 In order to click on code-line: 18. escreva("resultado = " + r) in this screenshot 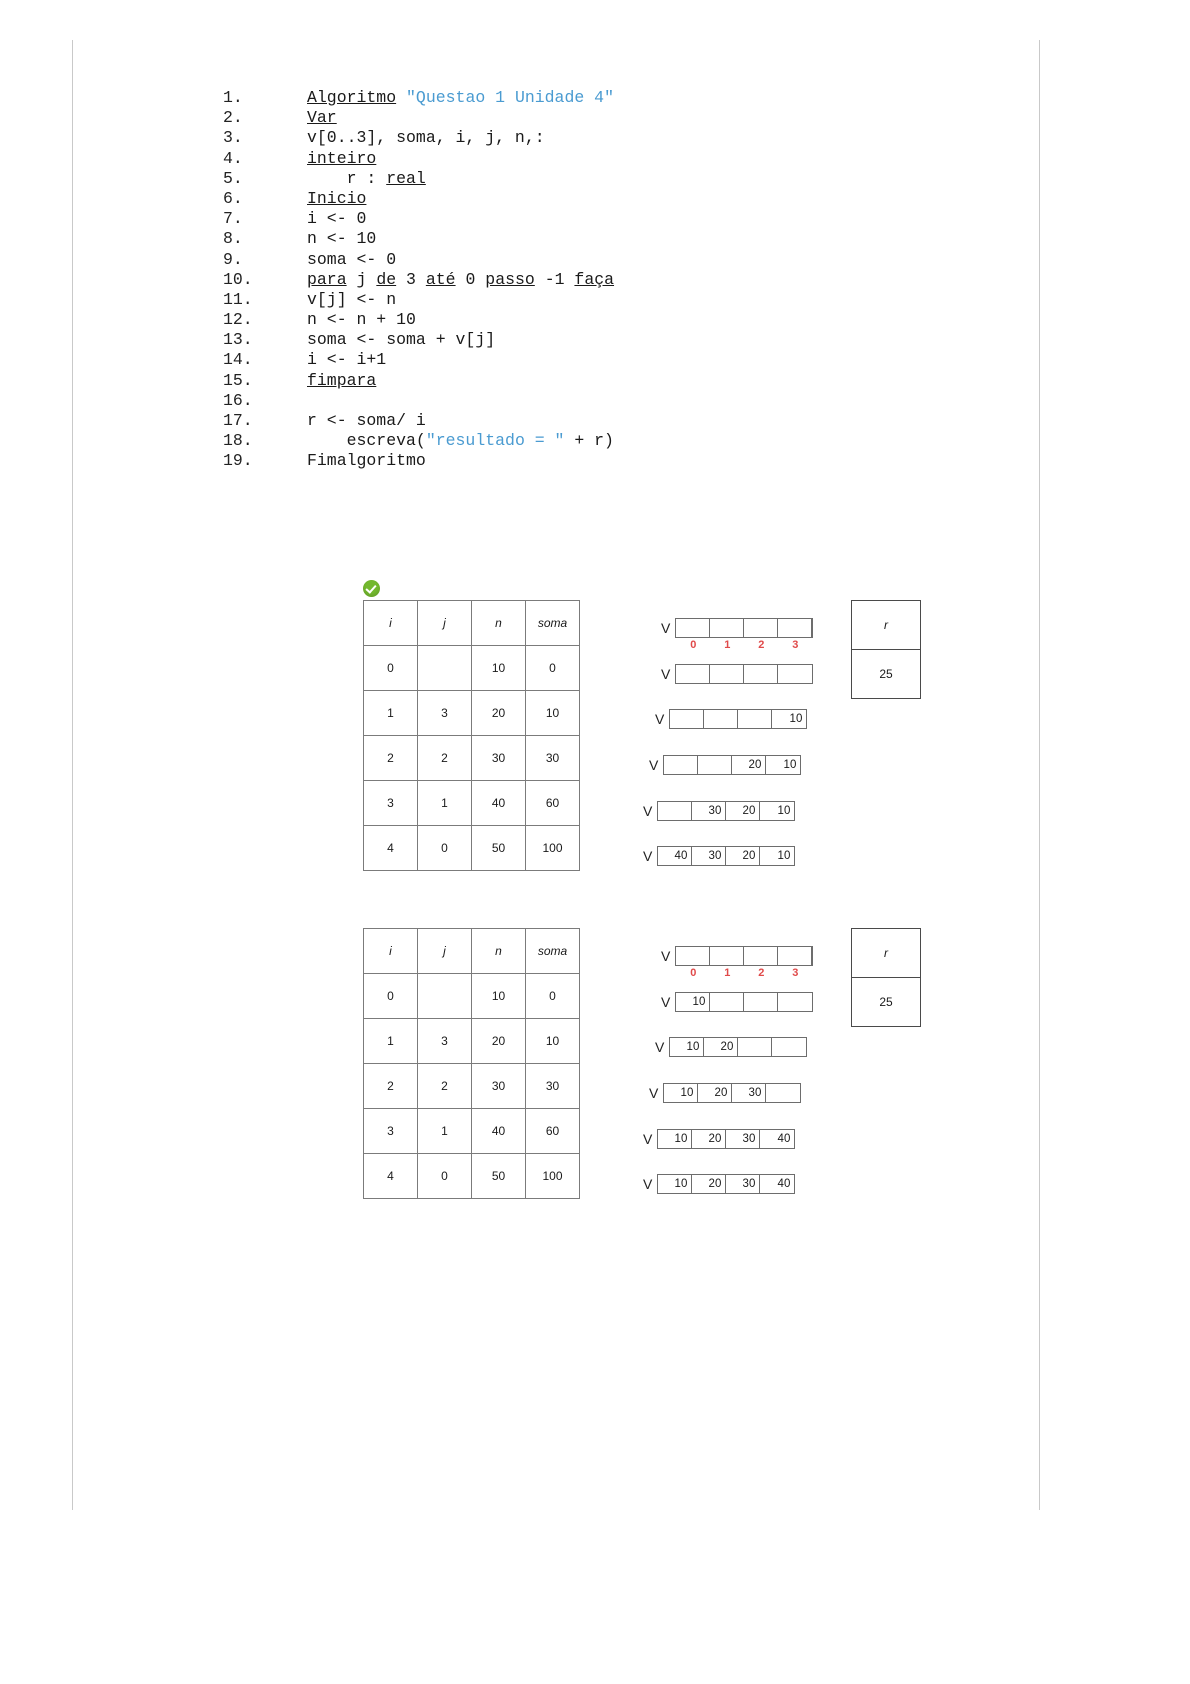, I will do `click(418, 441)`.